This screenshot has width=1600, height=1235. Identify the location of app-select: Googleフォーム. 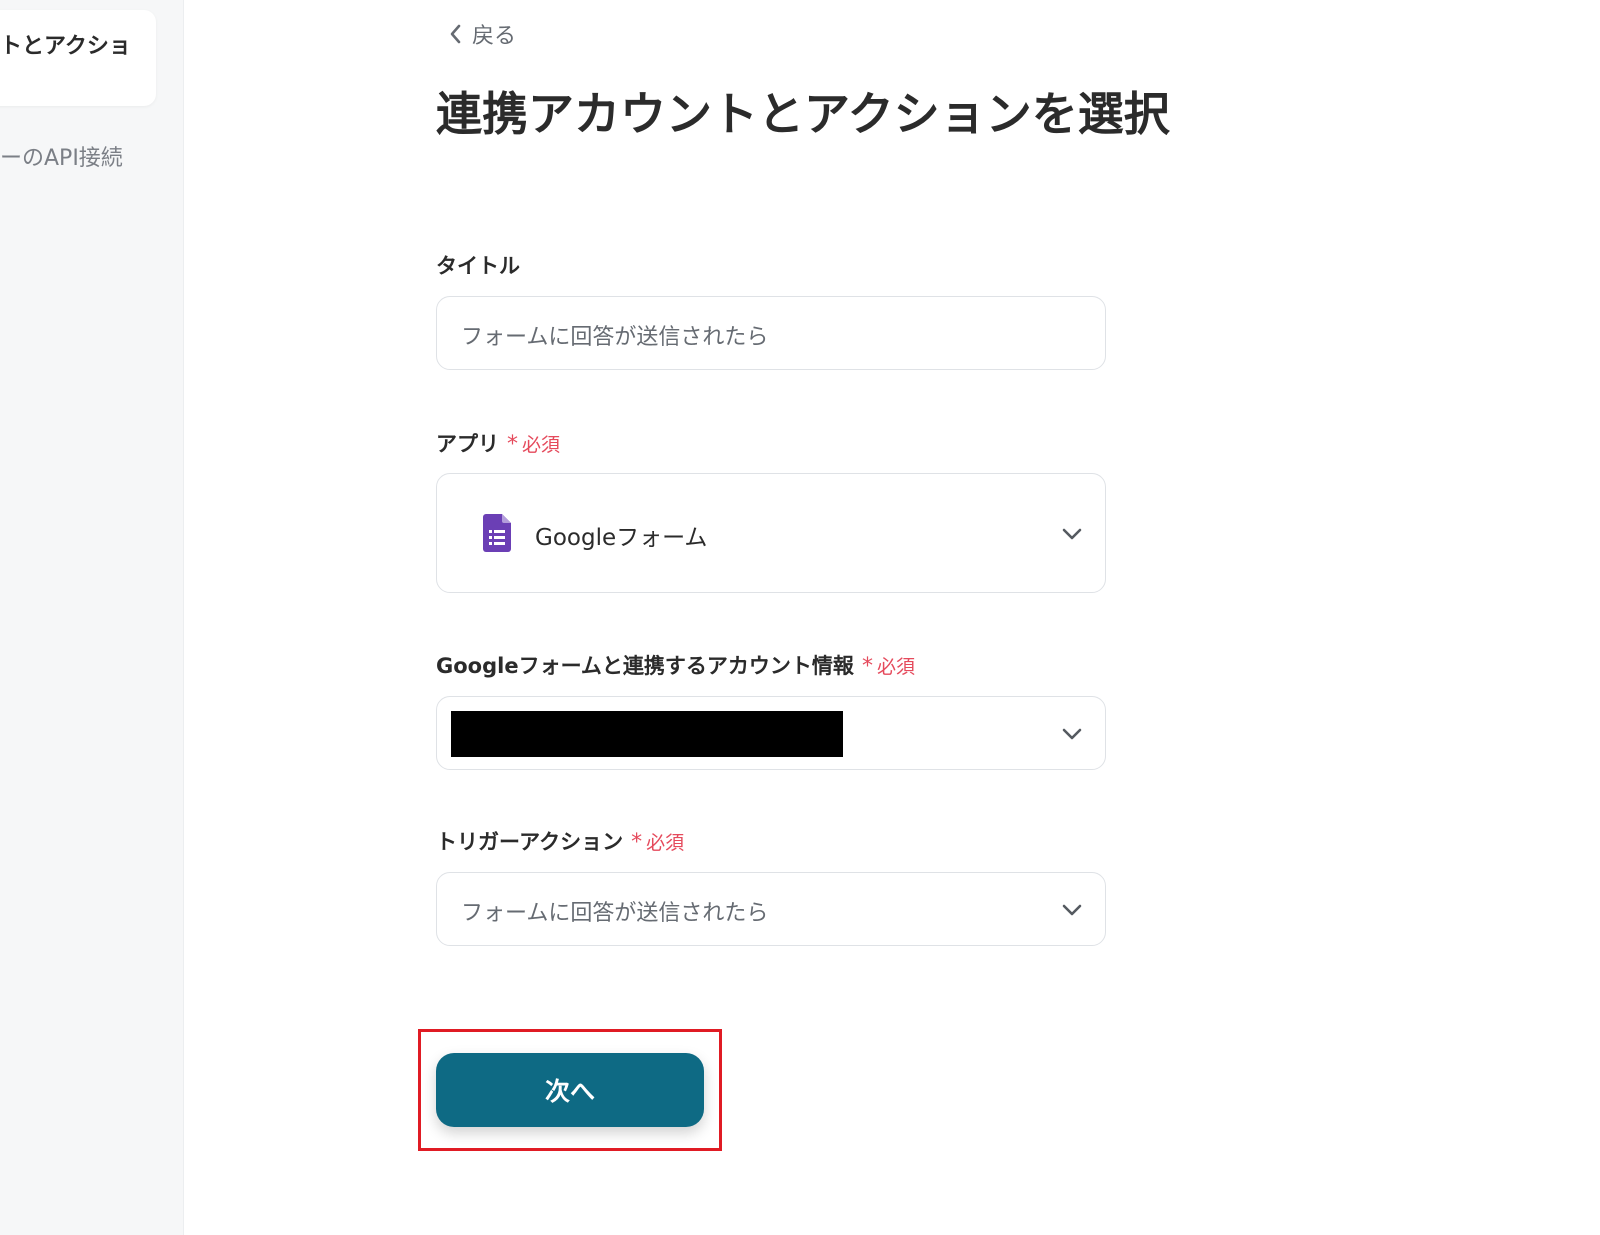
(771, 533).